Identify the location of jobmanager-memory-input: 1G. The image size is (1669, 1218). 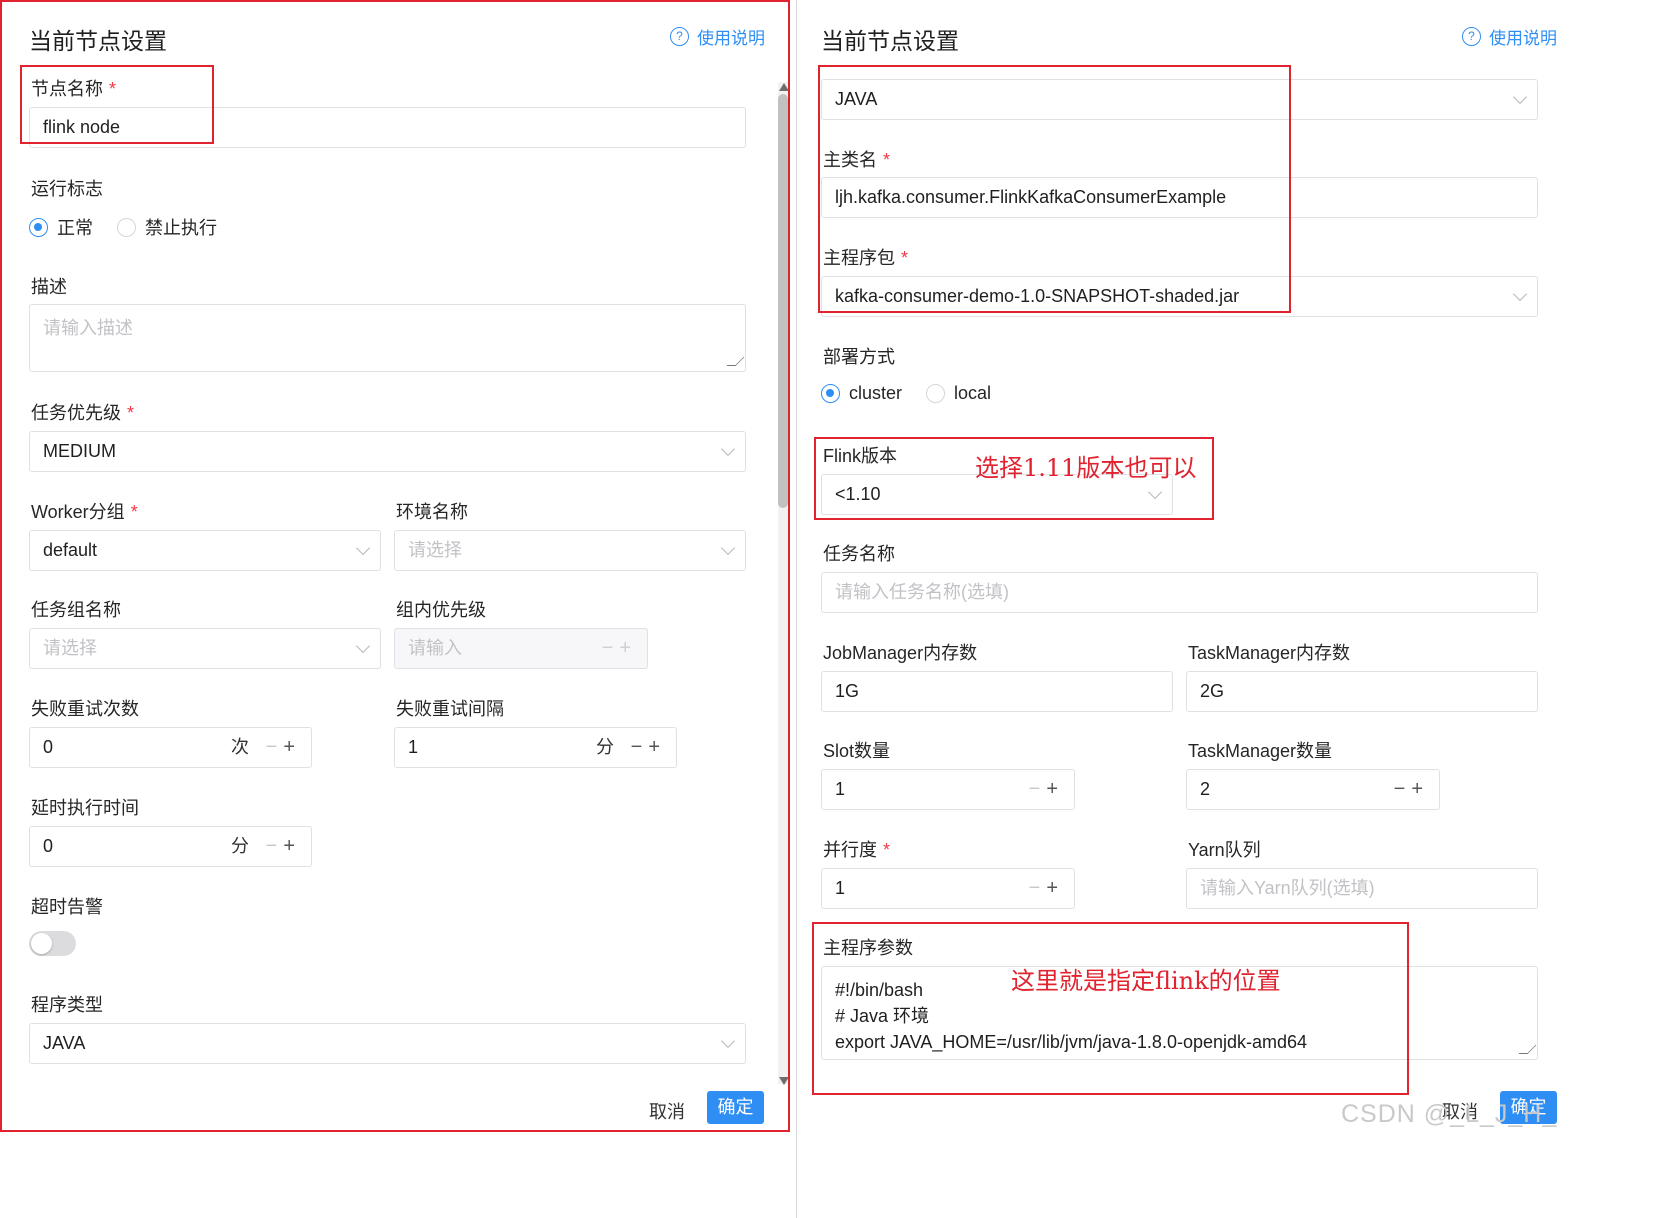
(997, 691).